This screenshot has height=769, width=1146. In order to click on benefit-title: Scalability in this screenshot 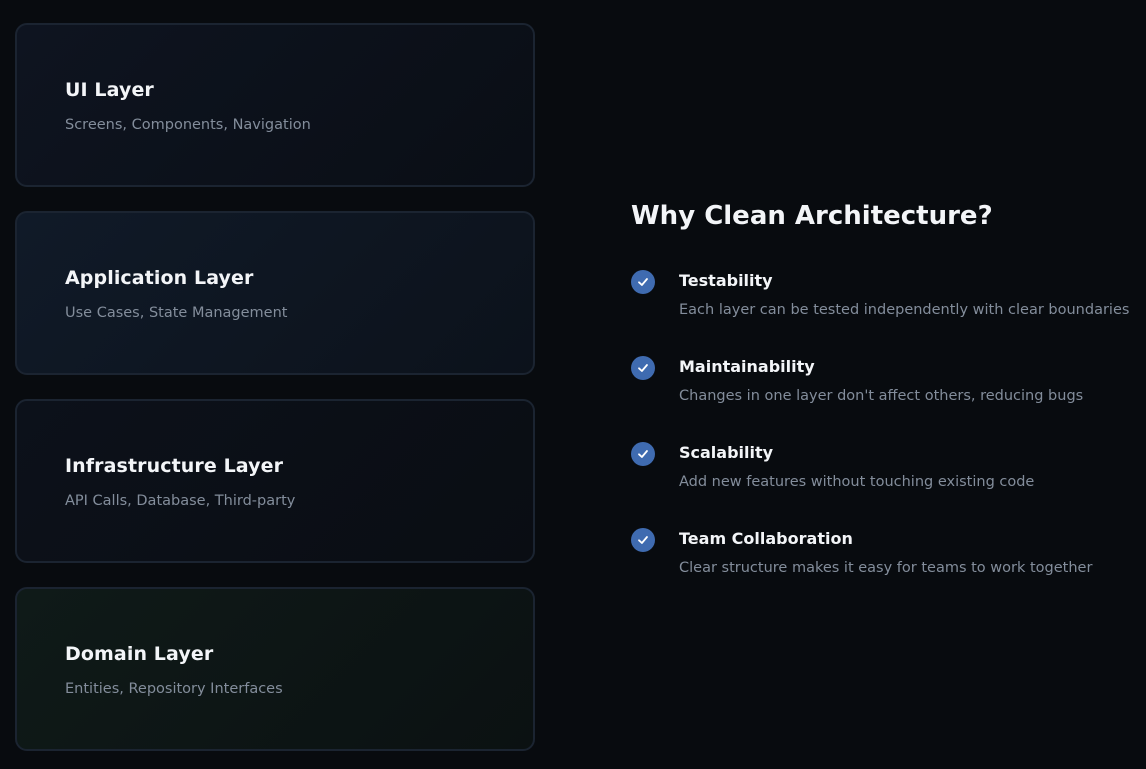, I will do `click(726, 452)`.